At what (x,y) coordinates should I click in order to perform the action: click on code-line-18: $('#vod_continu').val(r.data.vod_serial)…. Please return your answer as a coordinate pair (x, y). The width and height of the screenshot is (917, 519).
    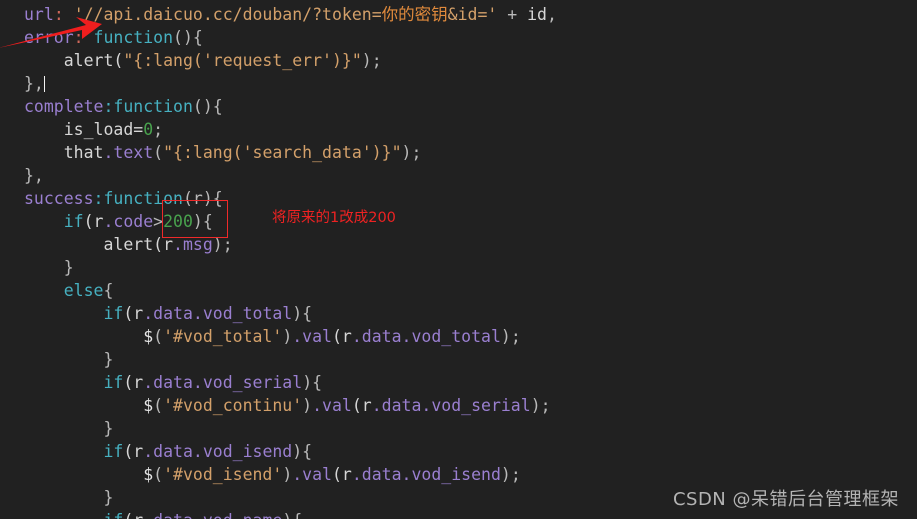
    Looking at the image, I should click on (458, 405).